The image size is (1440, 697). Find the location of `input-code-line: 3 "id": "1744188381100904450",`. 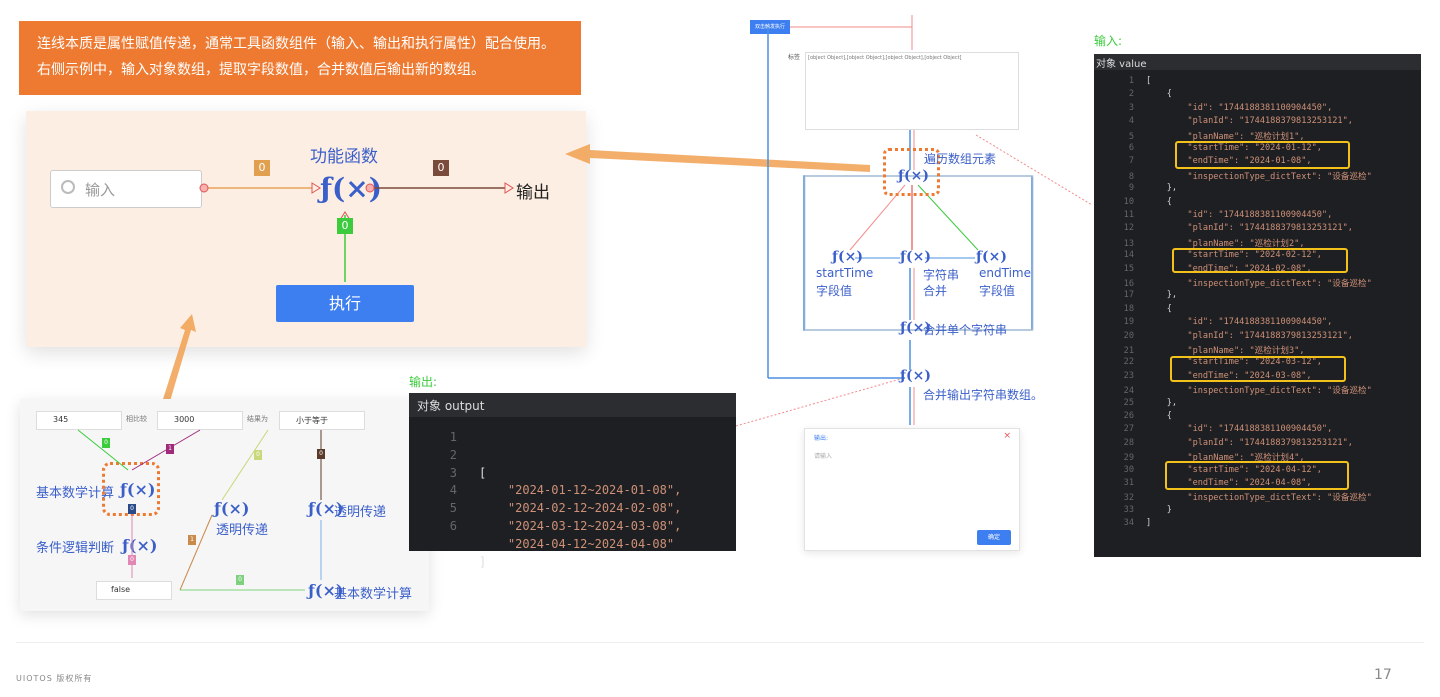

input-code-line: 3 "id": "1744188381100904450", is located at coordinates (1257, 109).